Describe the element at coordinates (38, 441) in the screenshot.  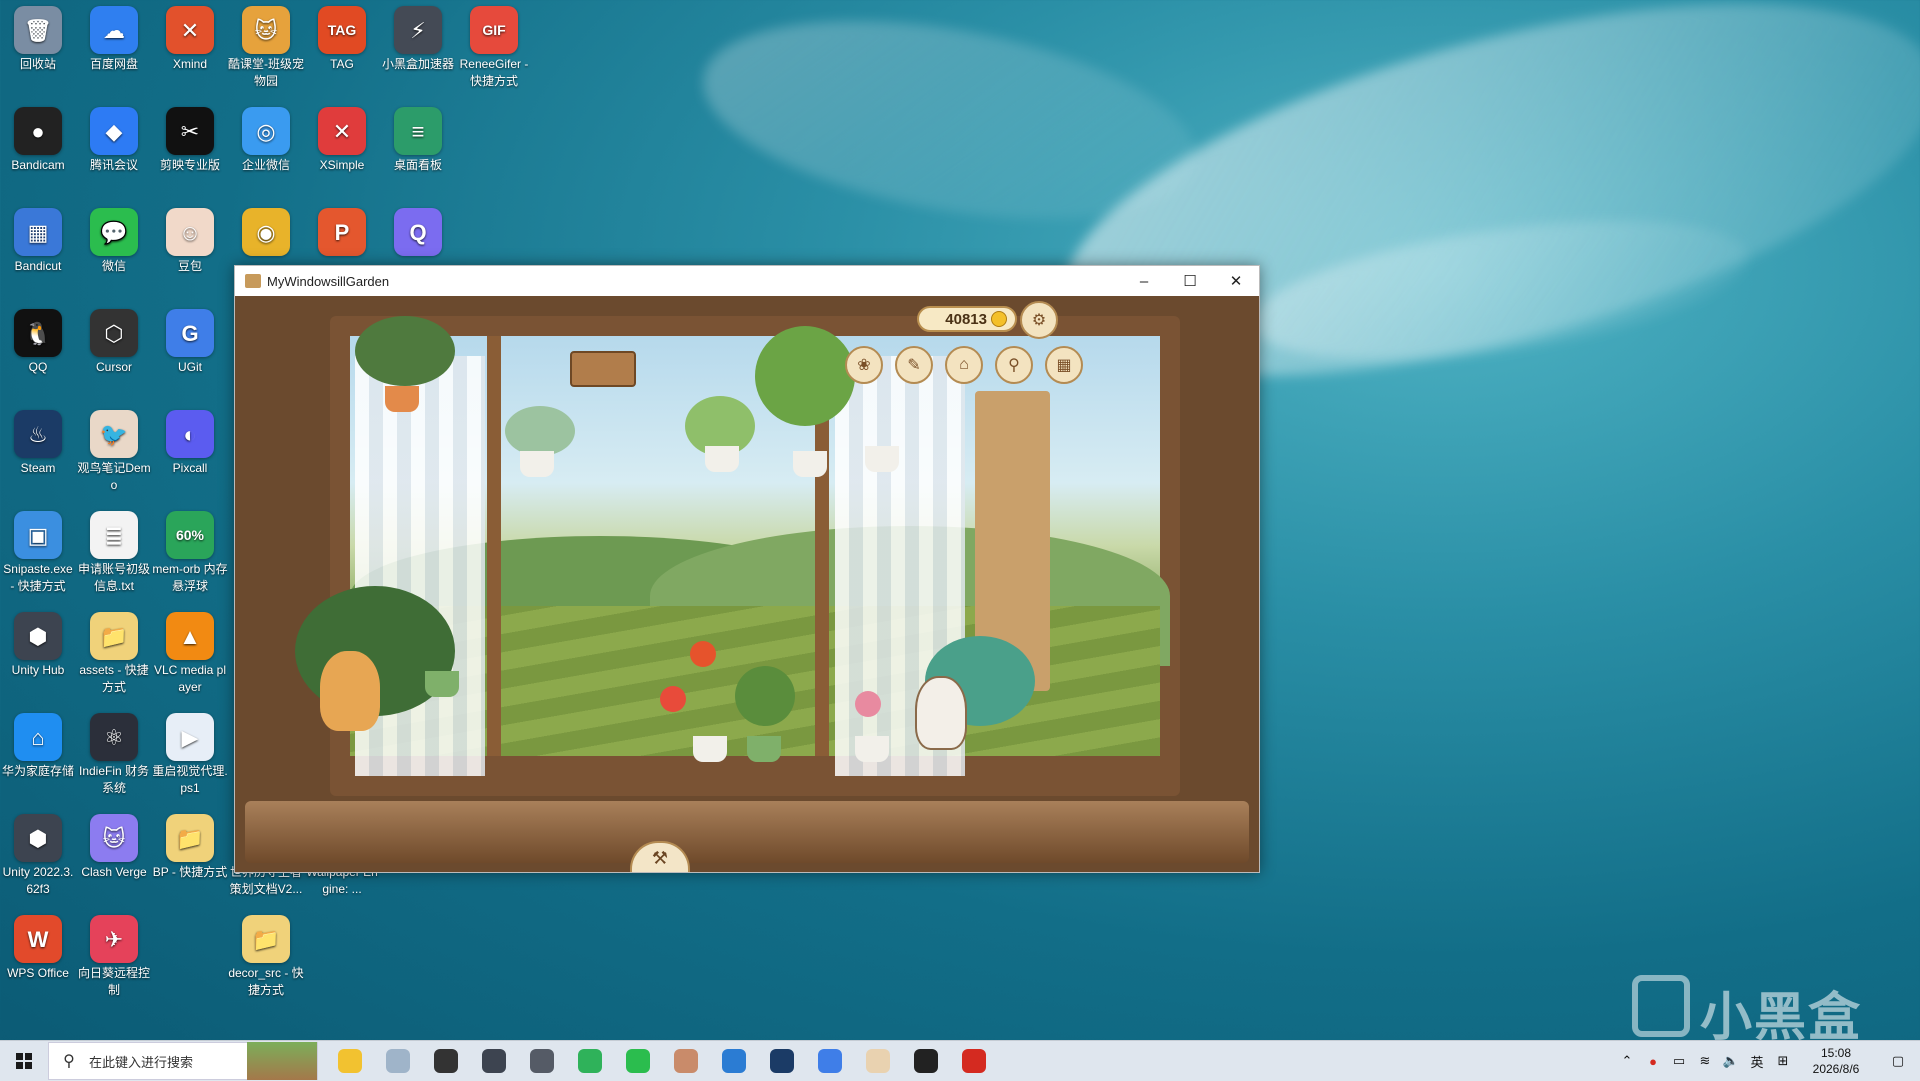
I see `desktop-icon: ♨ Steam` at that location.